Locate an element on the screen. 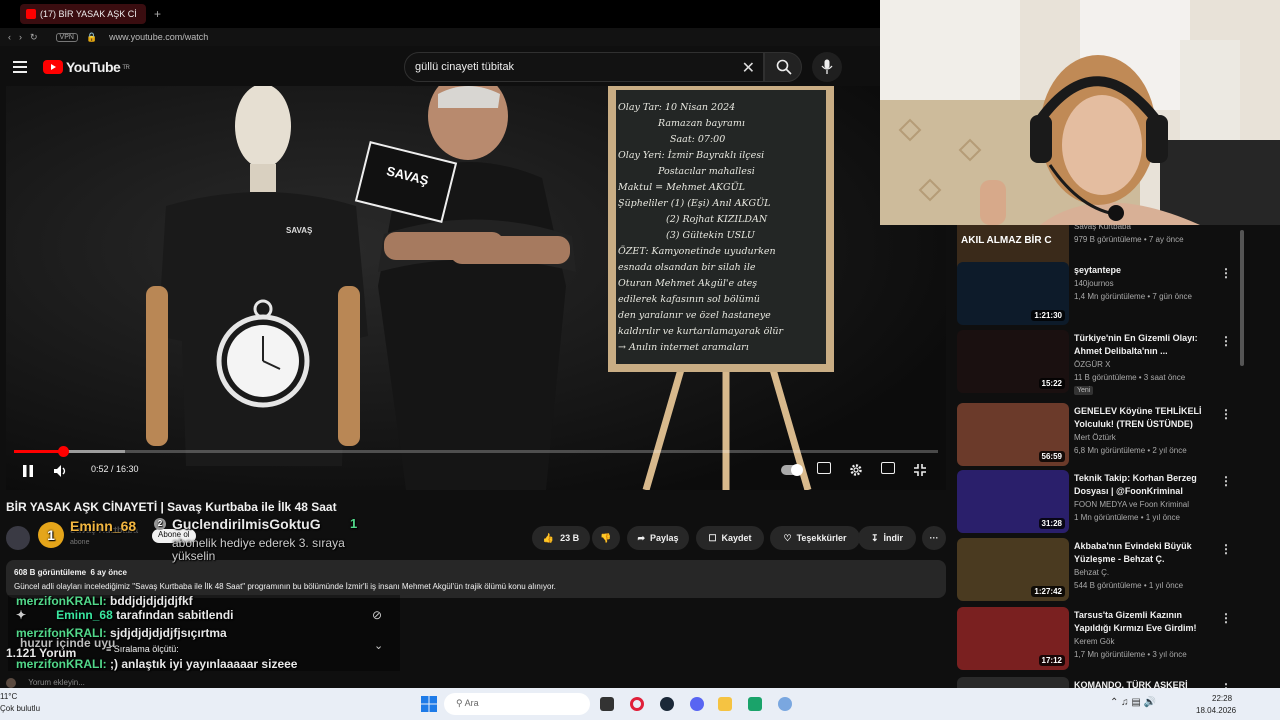 This screenshot has width=1280, height=720. board-line: Olay Tar: 10 Nisan 2024 is located at coordinates (677, 107).